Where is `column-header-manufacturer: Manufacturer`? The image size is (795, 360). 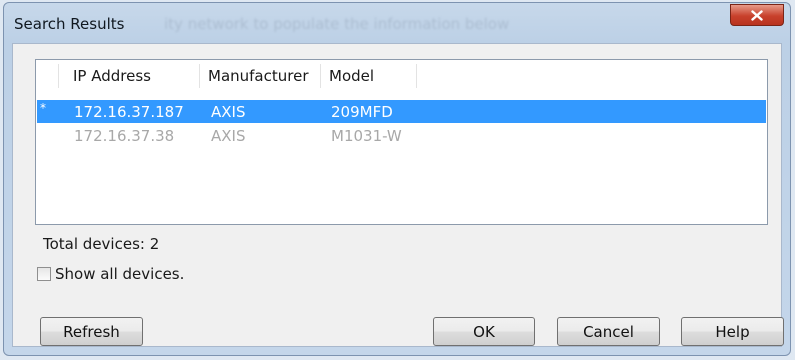 column-header-manufacturer: Manufacturer is located at coordinates (258, 77).